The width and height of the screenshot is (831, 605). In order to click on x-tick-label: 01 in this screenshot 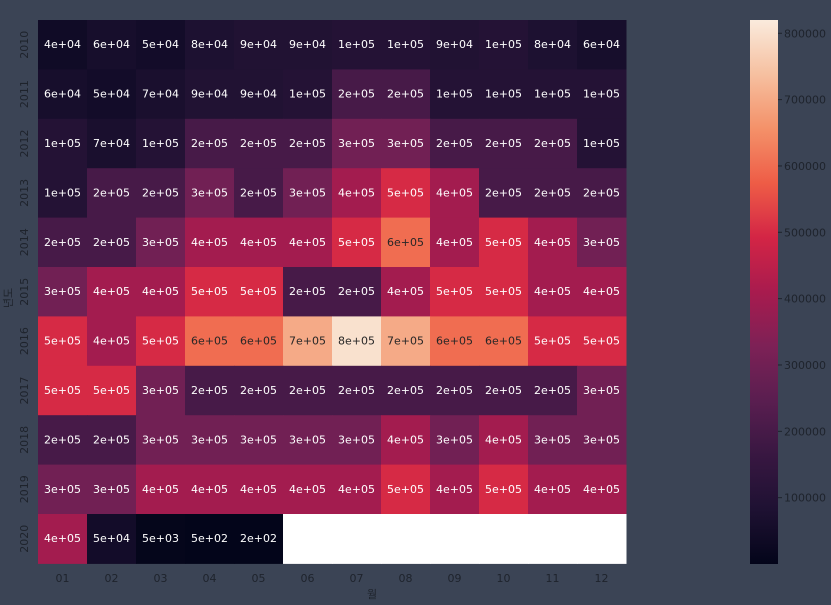, I will do `click(63, 578)`.